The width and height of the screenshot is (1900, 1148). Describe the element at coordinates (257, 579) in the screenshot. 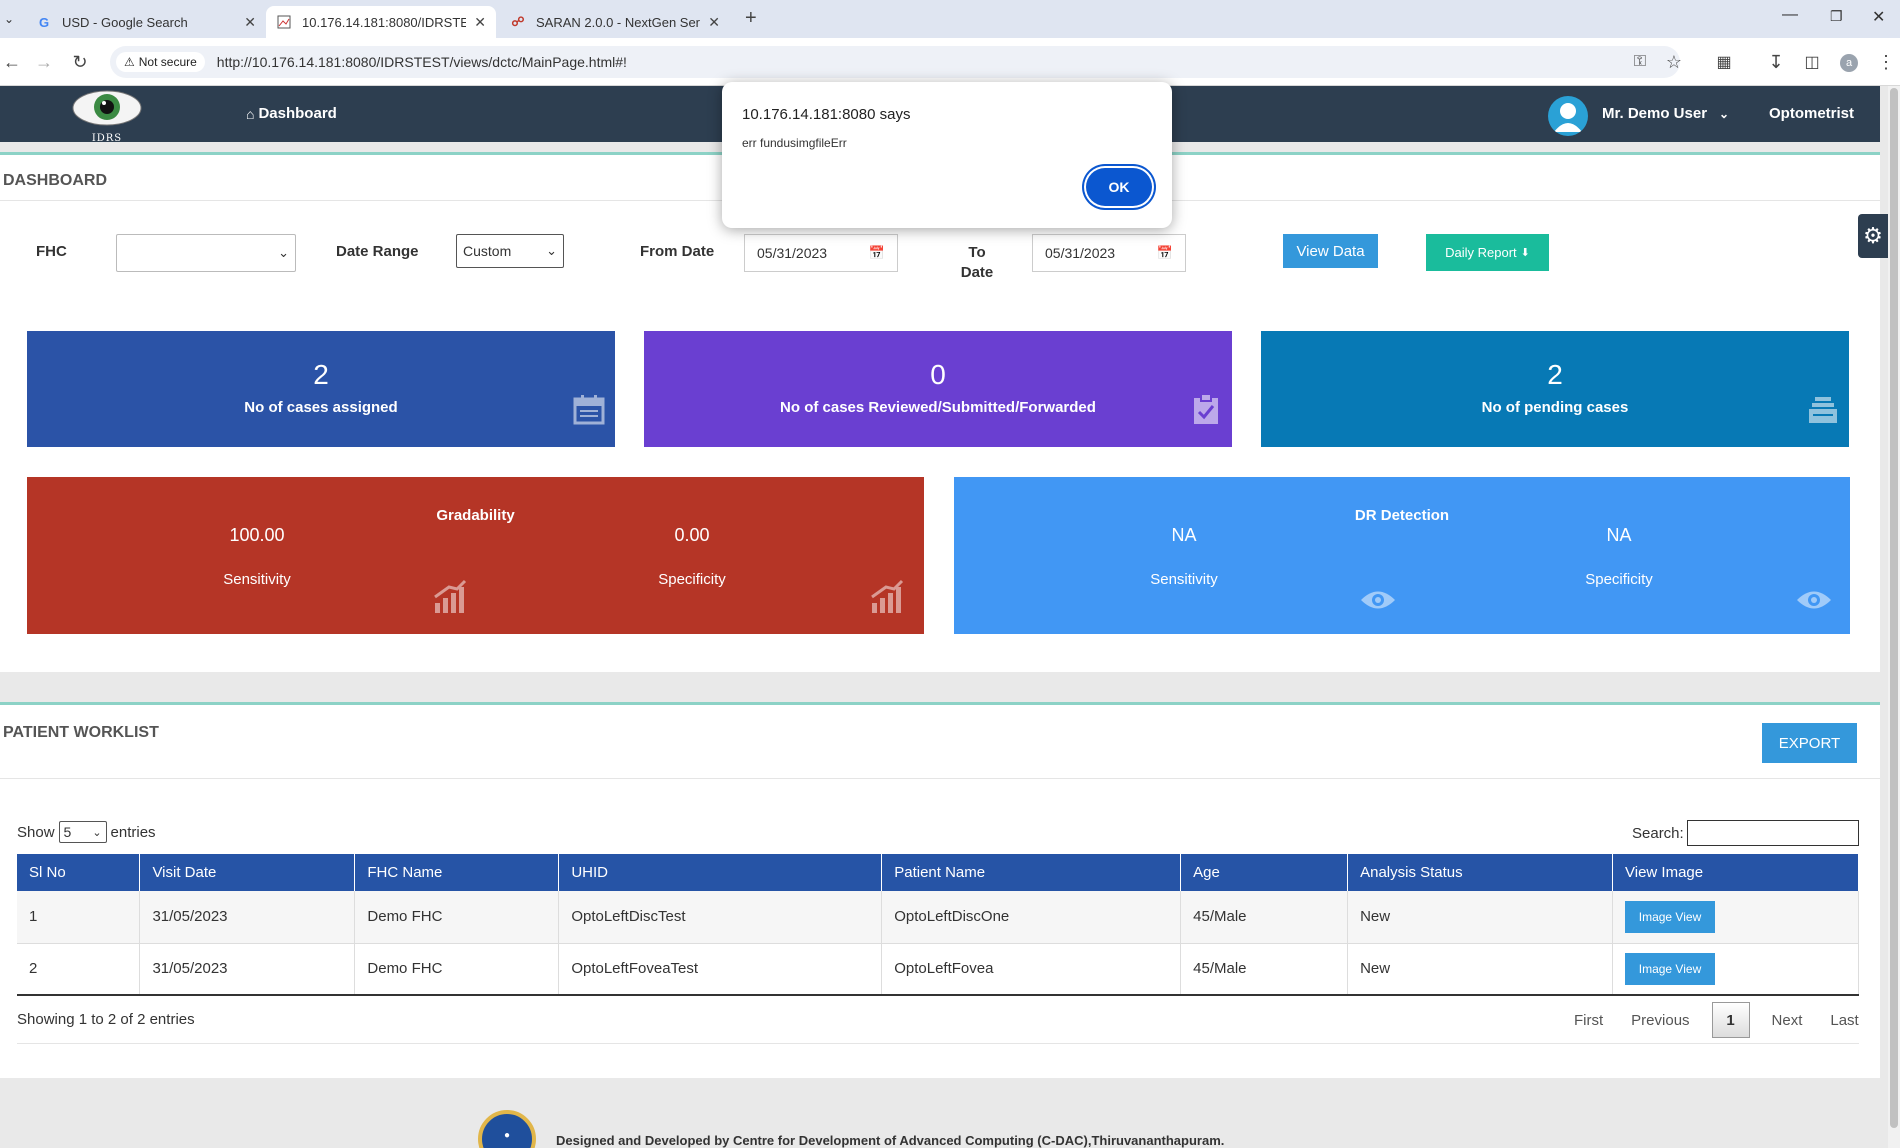

I see `gradability-sensitivity-label: Sensitivity` at that location.